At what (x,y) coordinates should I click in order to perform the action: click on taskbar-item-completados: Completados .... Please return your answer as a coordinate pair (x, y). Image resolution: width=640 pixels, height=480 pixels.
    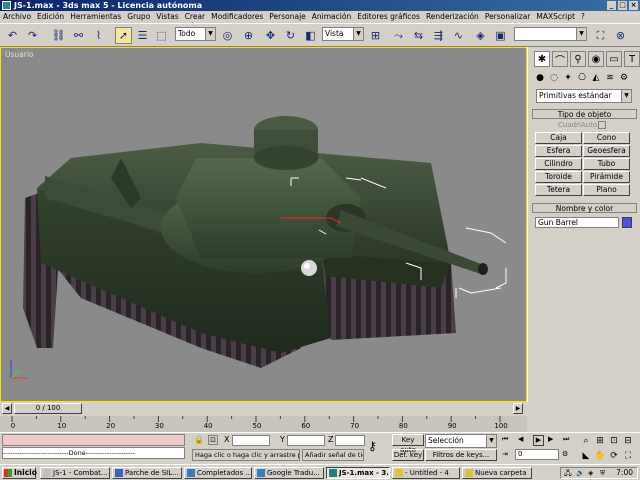
    Looking at the image, I should click on (218, 473).